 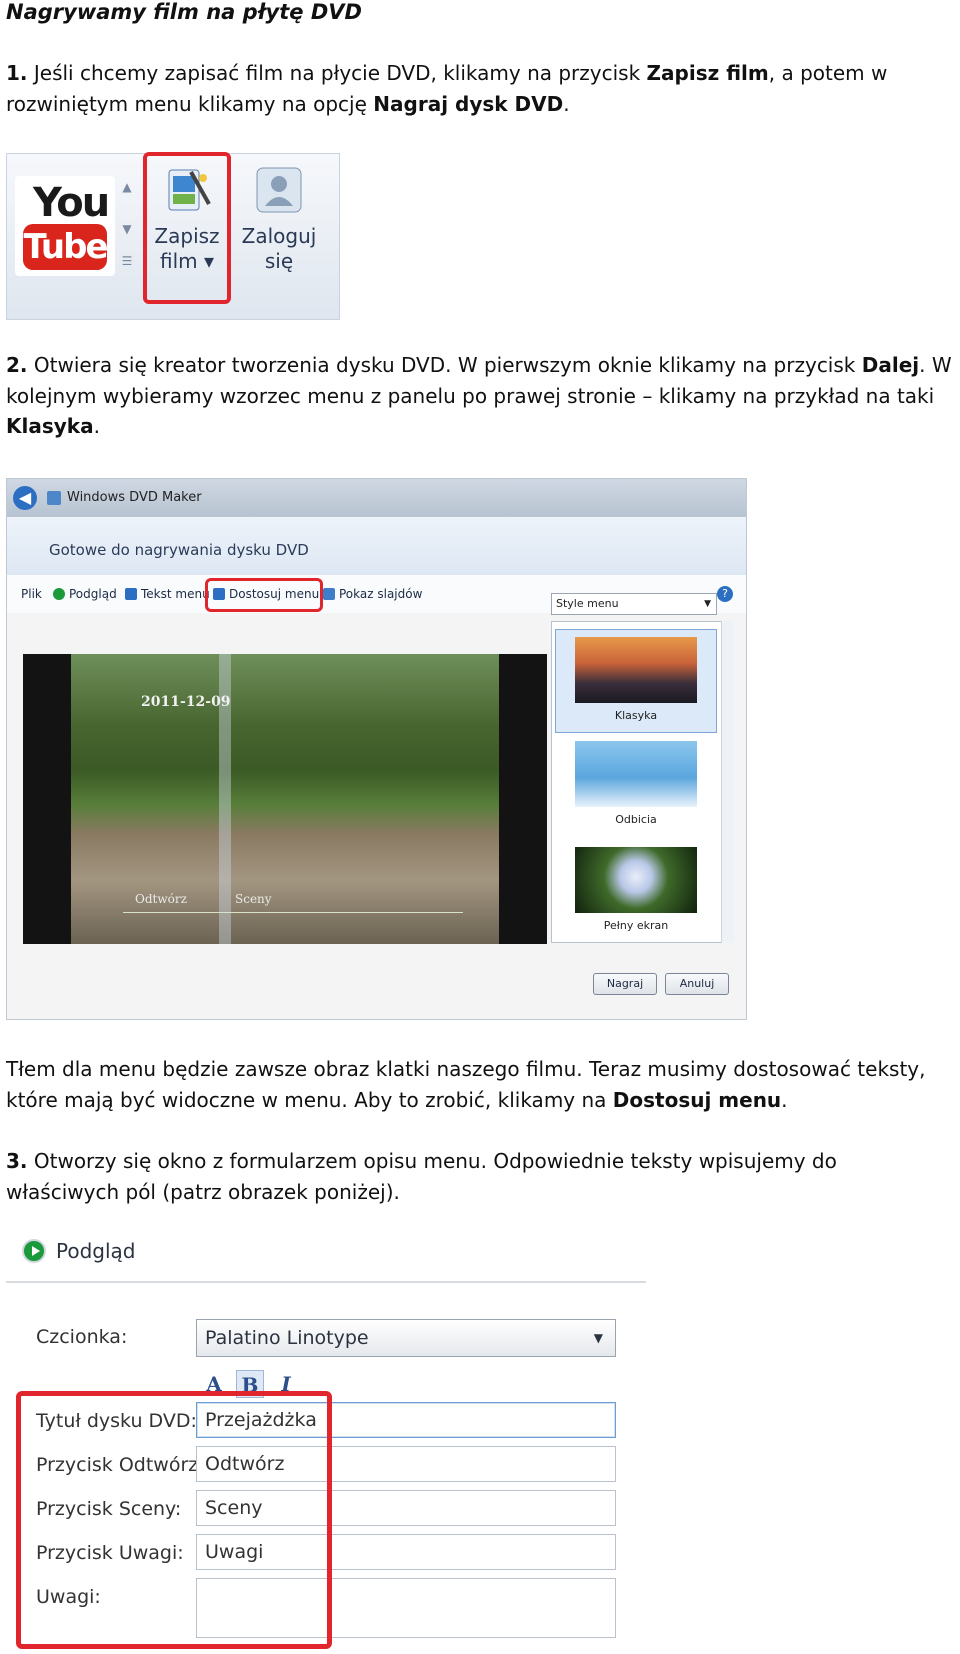 What do you see at coordinates (17, 73) in the screenshot?
I see `step-number: 1.` at bounding box center [17, 73].